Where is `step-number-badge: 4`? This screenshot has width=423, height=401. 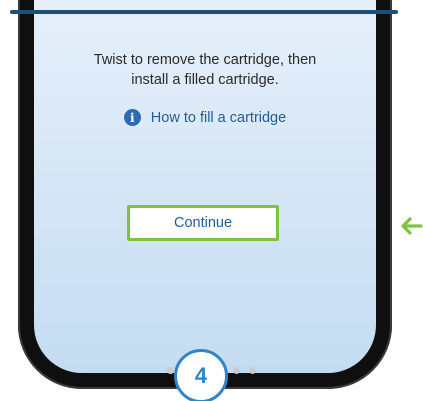 step-number-badge: 4 is located at coordinates (201, 375).